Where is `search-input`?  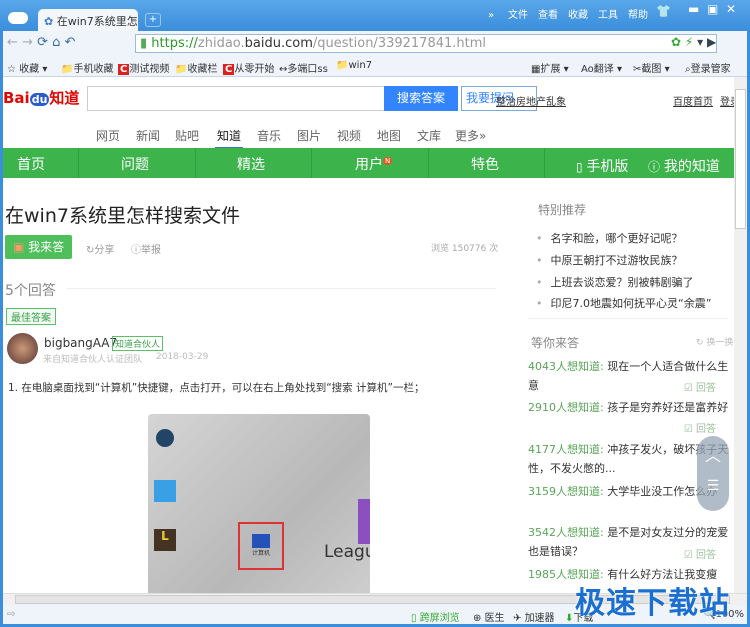 search-input is located at coordinates (236, 98).